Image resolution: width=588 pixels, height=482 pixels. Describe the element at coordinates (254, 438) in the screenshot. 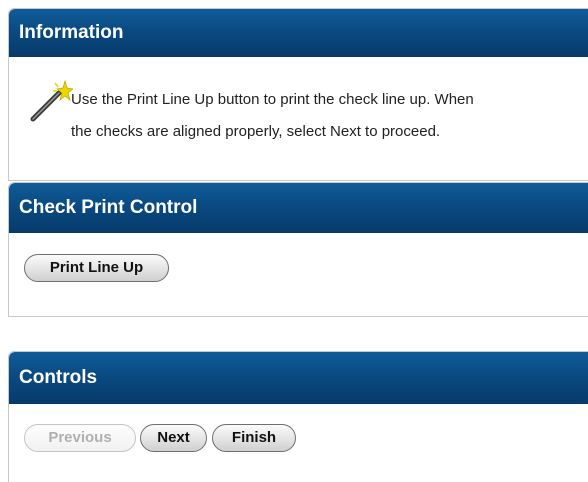

I see `finish-button: Finish` at that location.